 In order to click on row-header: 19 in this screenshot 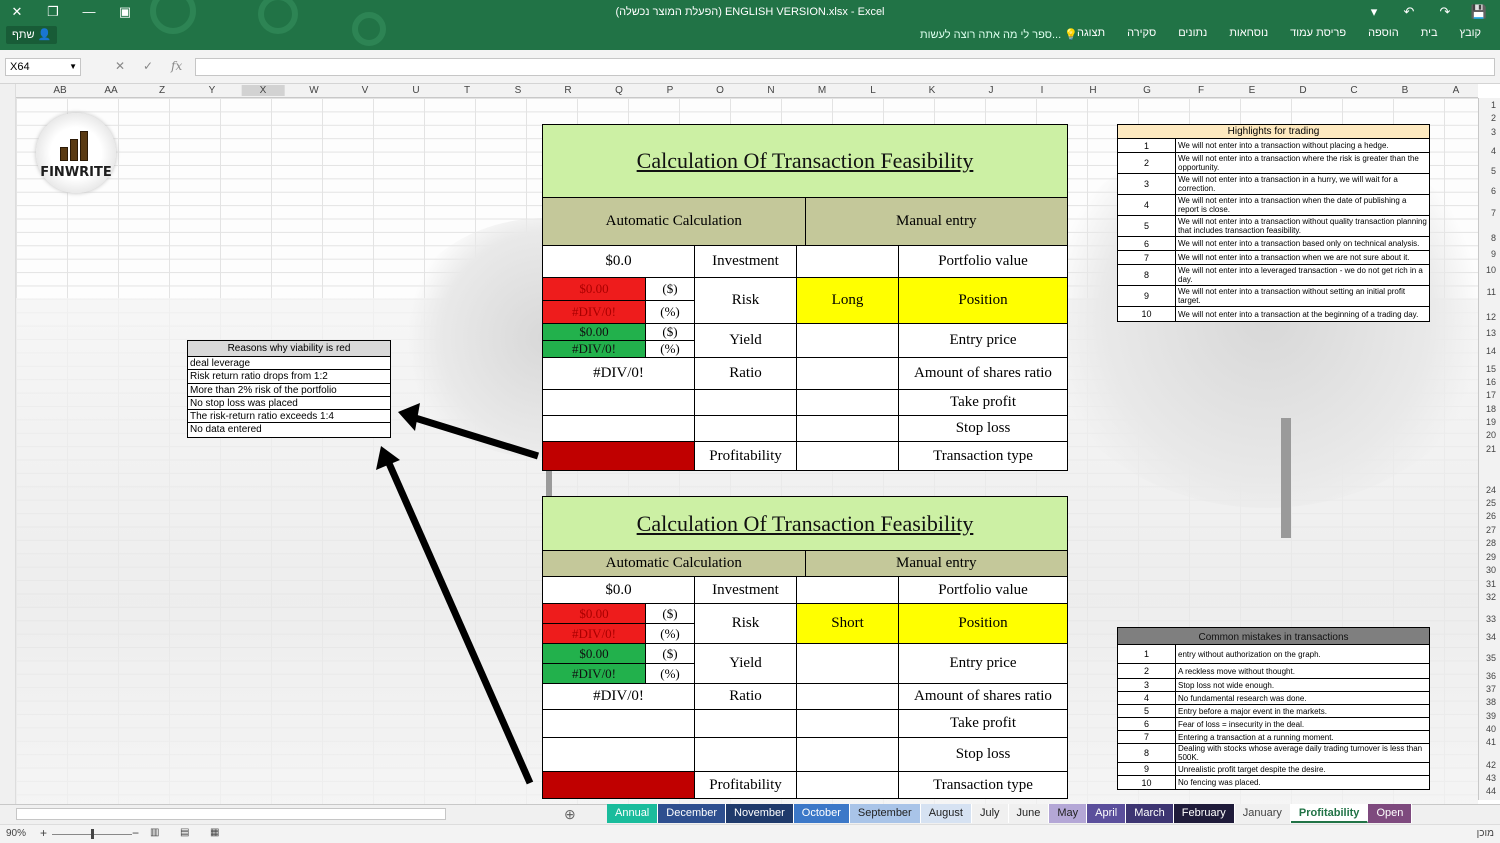, I will do `click(1491, 422)`.